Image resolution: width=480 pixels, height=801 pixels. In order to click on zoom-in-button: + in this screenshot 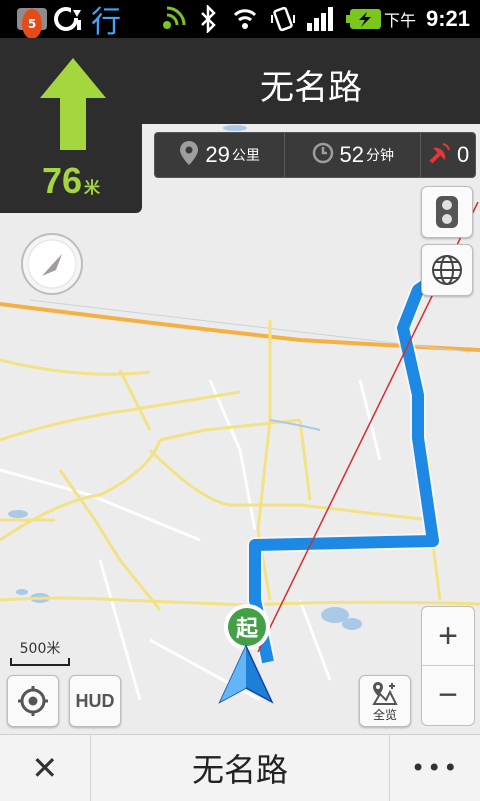, I will do `click(448, 636)`.